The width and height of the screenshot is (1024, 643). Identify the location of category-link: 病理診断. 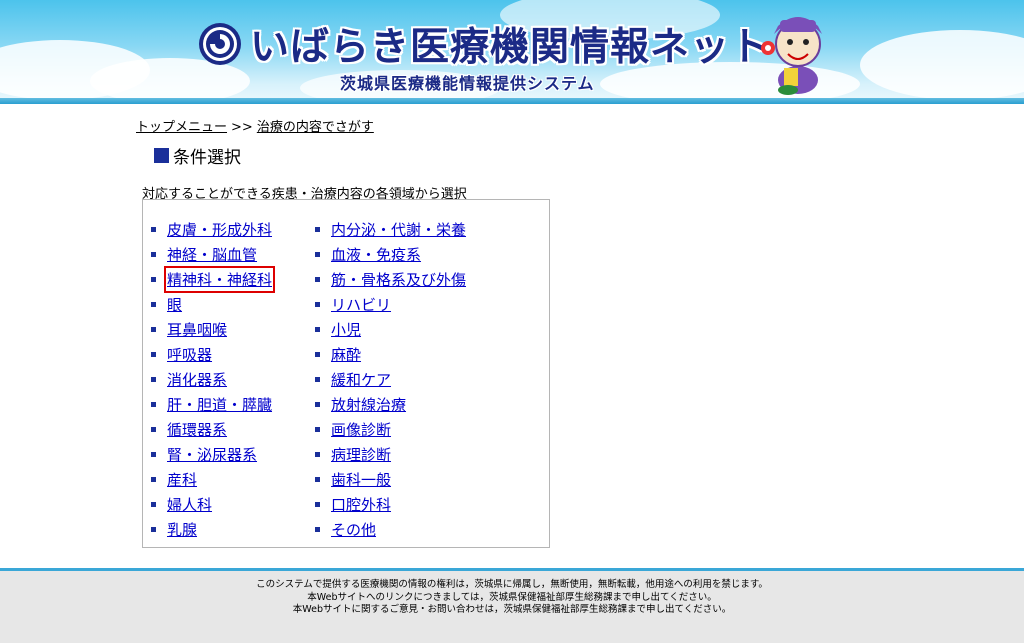
(361, 454).